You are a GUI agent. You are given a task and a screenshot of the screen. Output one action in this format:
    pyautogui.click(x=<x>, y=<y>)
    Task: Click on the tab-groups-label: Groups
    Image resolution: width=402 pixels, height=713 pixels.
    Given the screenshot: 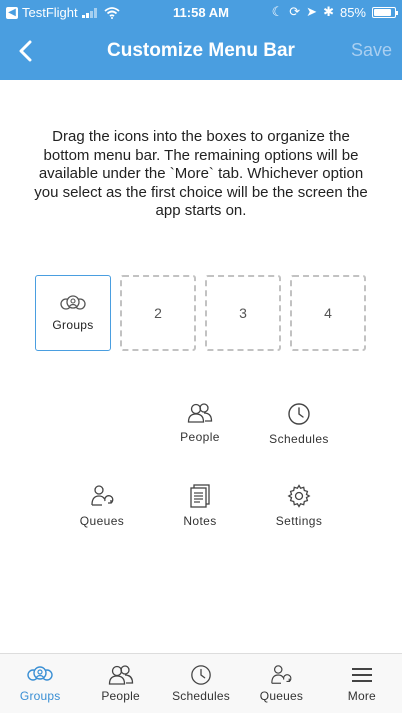 What is the action you would take?
    pyautogui.click(x=40, y=696)
    